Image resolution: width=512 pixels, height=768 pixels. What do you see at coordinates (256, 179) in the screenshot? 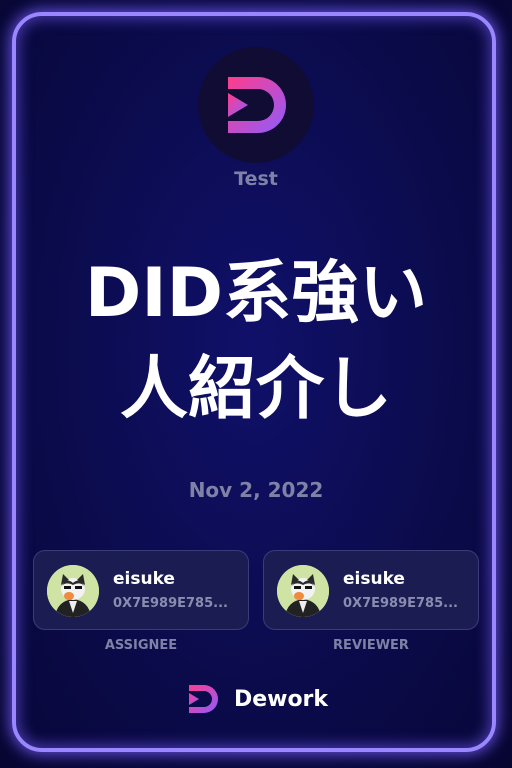
I see `workspace-name: Test` at bounding box center [256, 179].